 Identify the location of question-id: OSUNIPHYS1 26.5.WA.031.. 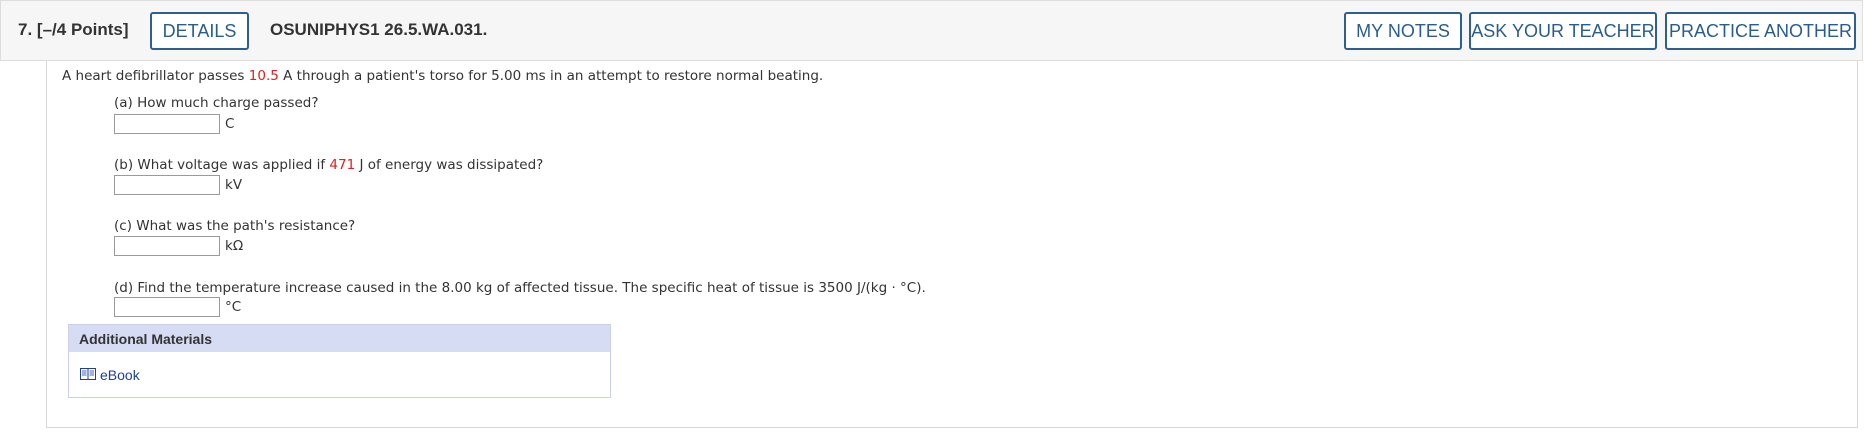
(379, 29).